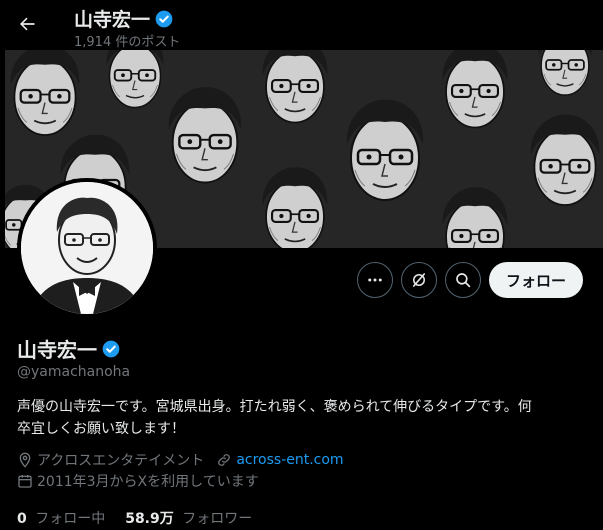  What do you see at coordinates (274, 407) in the screenshot?
I see `bio-line: 声優の山寺宏一です。宮城県出身。打たれ弱く、褒められて伸びるタイプです。何` at bounding box center [274, 407].